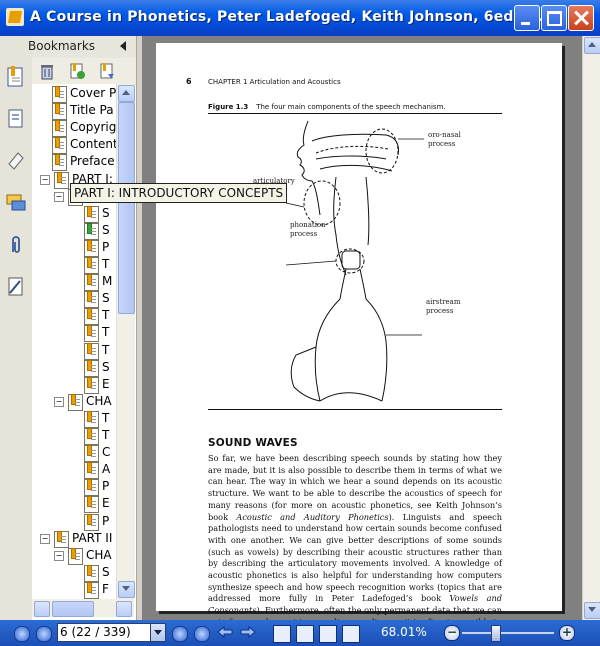 This screenshot has height=646, width=600. I want to click on bookmarks-toolbar, so click(84, 71).